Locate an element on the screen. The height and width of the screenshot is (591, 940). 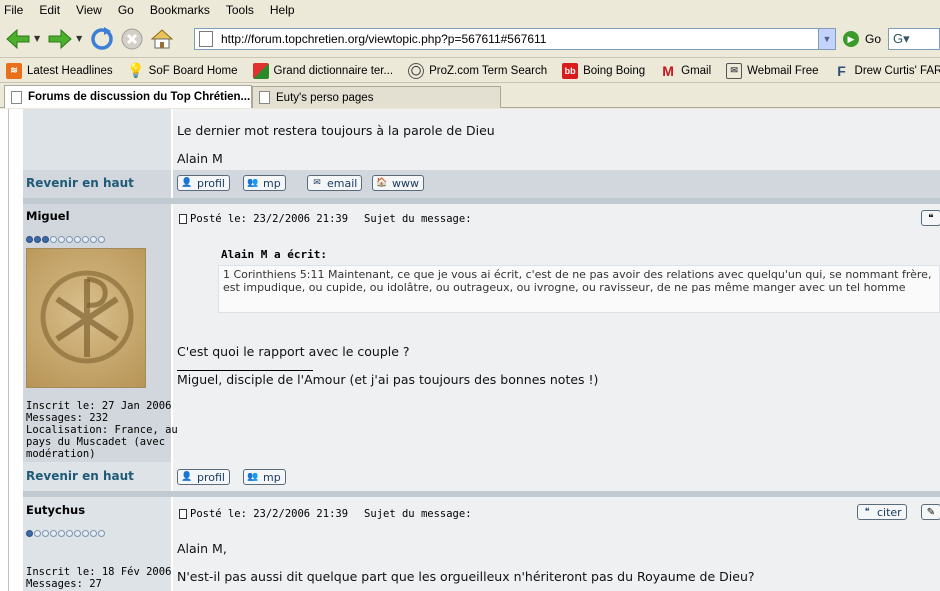
bookmark-proz: ◯ ProZ.com Term Search is located at coordinates (477, 70).